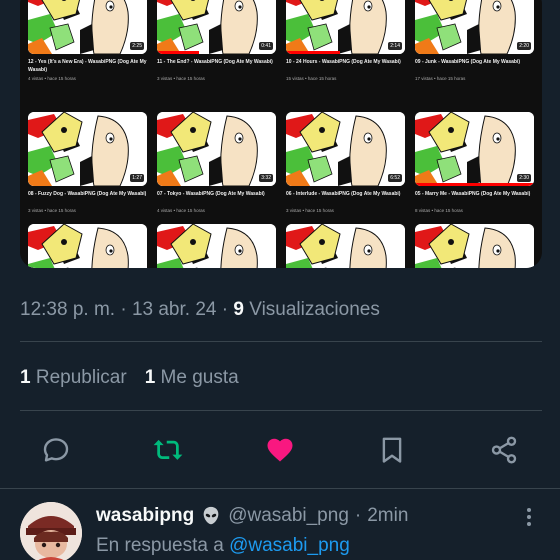 The width and height of the screenshot is (560, 560). Describe the element at coordinates (288, 516) in the screenshot. I see `reply-handle: @wasabi_png` at that location.